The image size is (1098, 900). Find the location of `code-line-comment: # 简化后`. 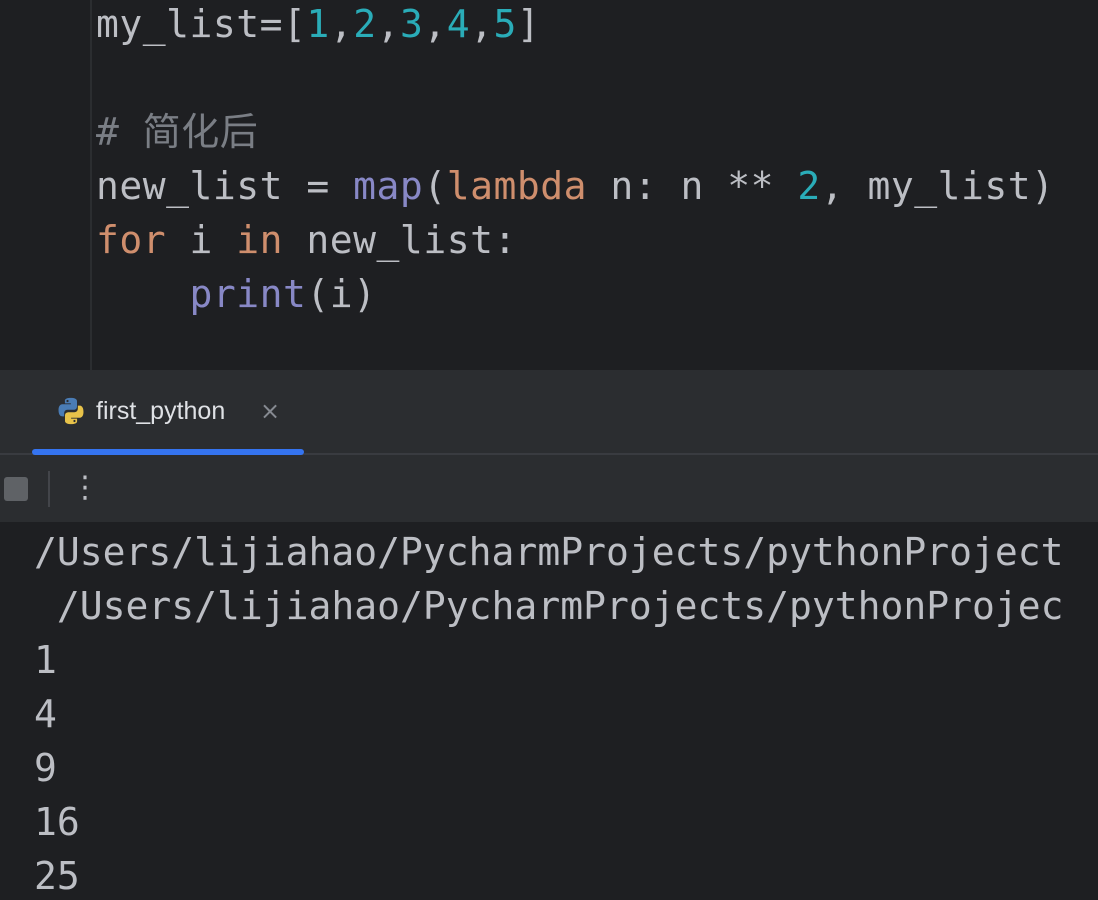

code-line-comment: # 简化后 is located at coordinates (177, 132).